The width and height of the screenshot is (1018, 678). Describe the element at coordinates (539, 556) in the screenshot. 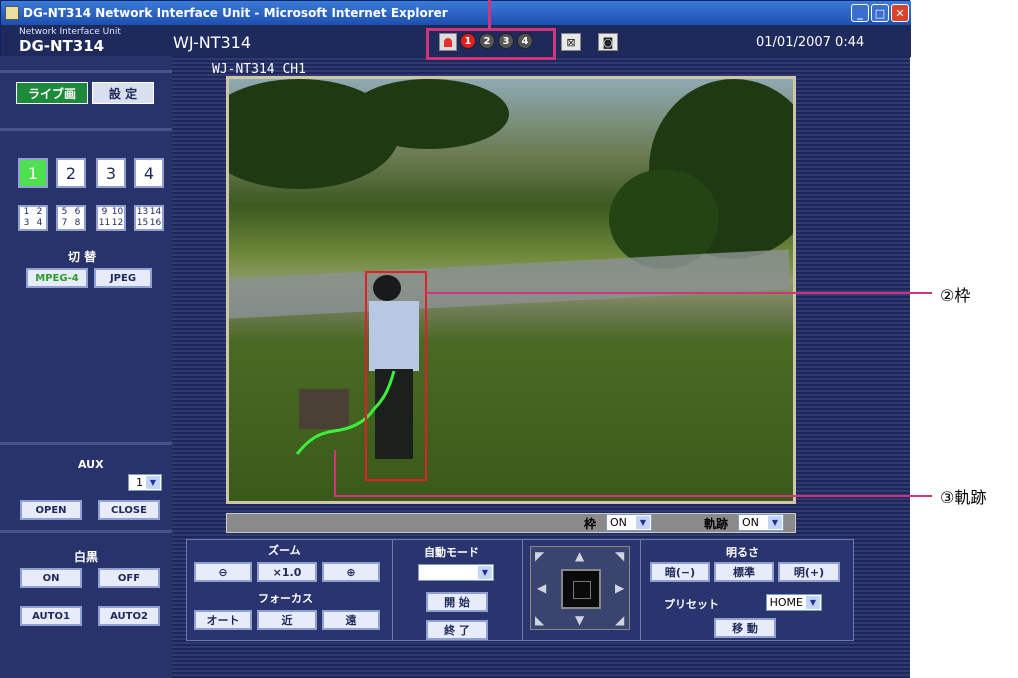

I see `arrow-up-left-icon: ◤` at that location.